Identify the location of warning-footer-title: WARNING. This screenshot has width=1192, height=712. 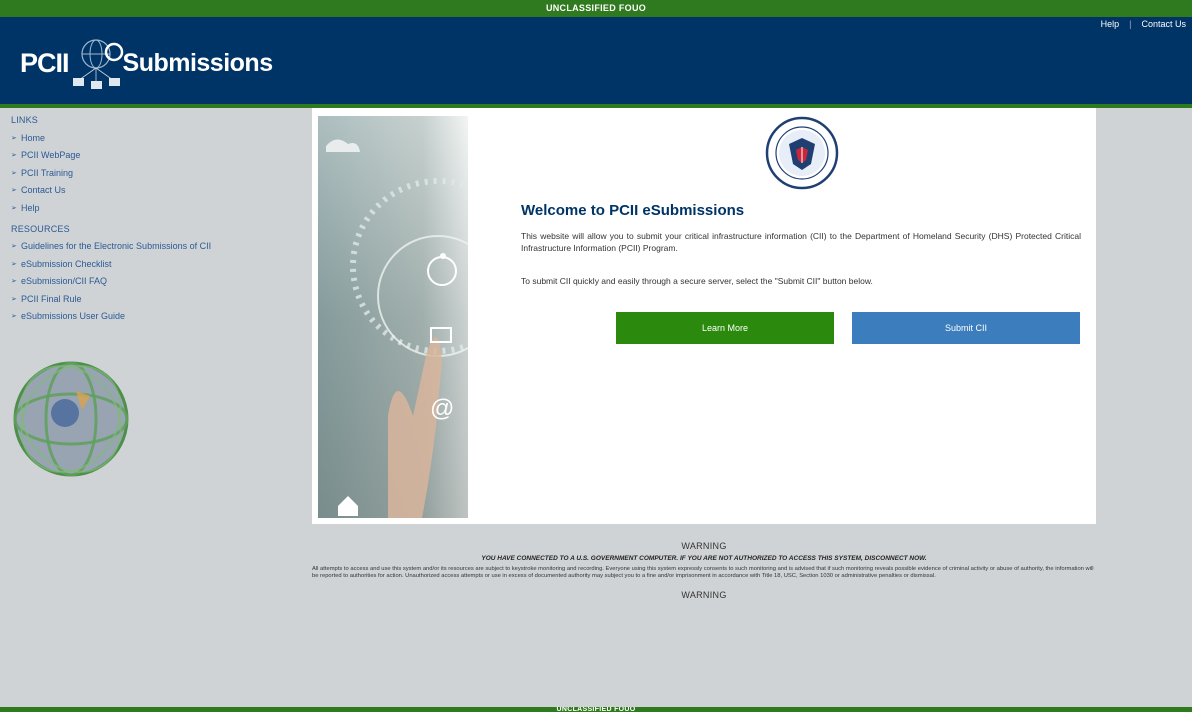
(704, 595).